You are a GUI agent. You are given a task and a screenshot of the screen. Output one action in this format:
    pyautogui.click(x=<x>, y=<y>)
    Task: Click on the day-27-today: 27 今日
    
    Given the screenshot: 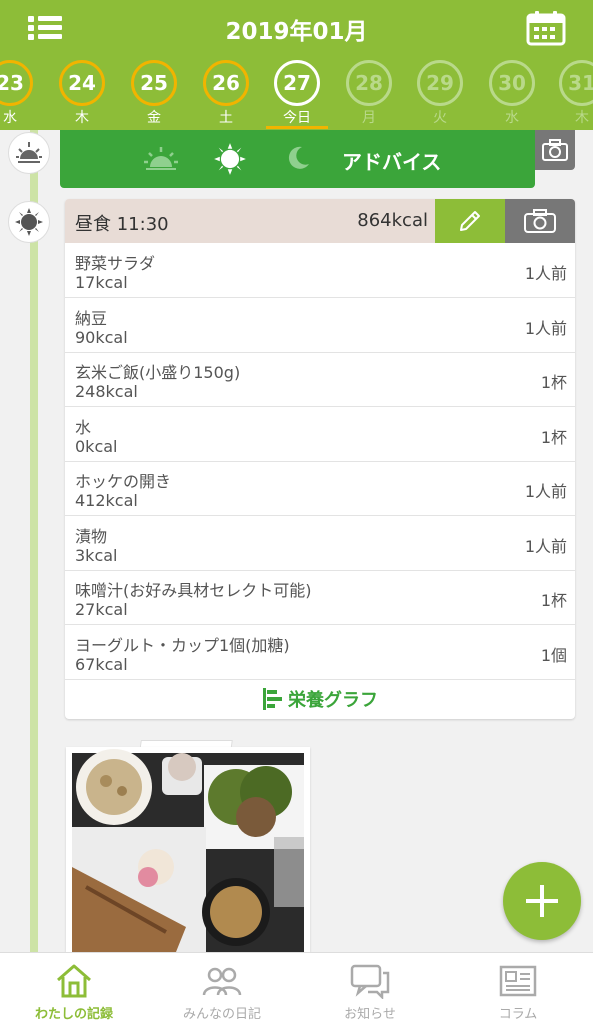 What is the action you would take?
    pyautogui.click(x=298, y=93)
    